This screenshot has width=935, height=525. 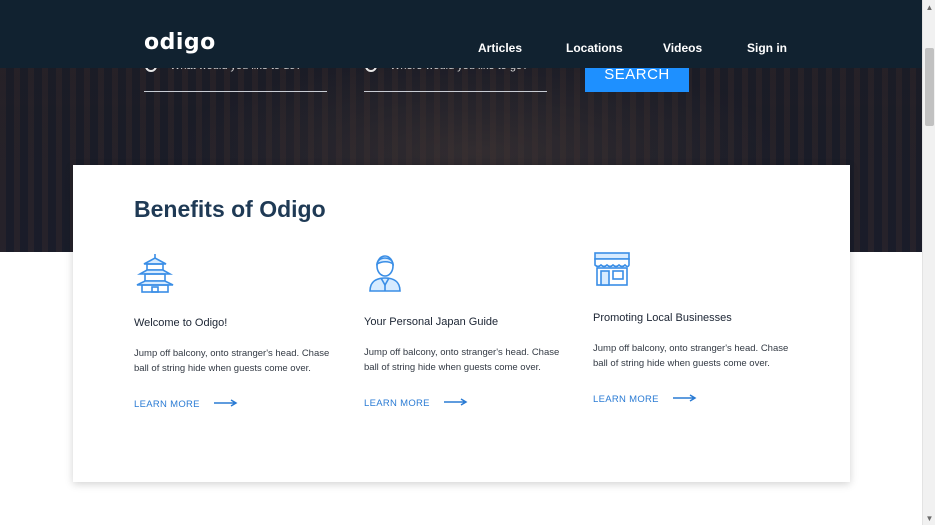 I want to click on scroll-down-icon: ▼, so click(x=929, y=518).